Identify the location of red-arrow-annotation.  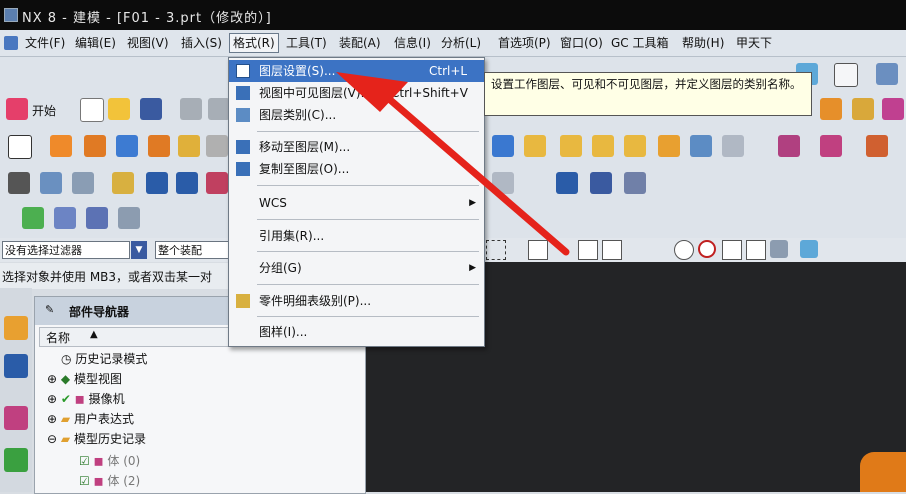
(453, 164).